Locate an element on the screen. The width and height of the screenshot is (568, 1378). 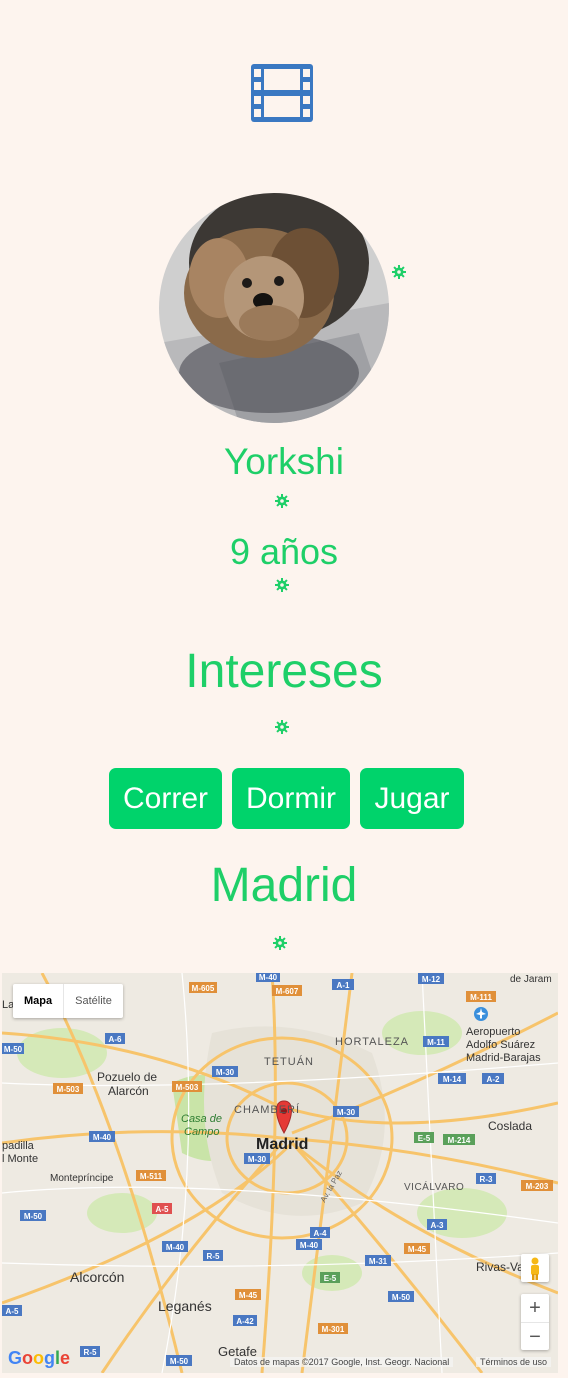
zoom-control: + − is located at coordinates (535, 1322).